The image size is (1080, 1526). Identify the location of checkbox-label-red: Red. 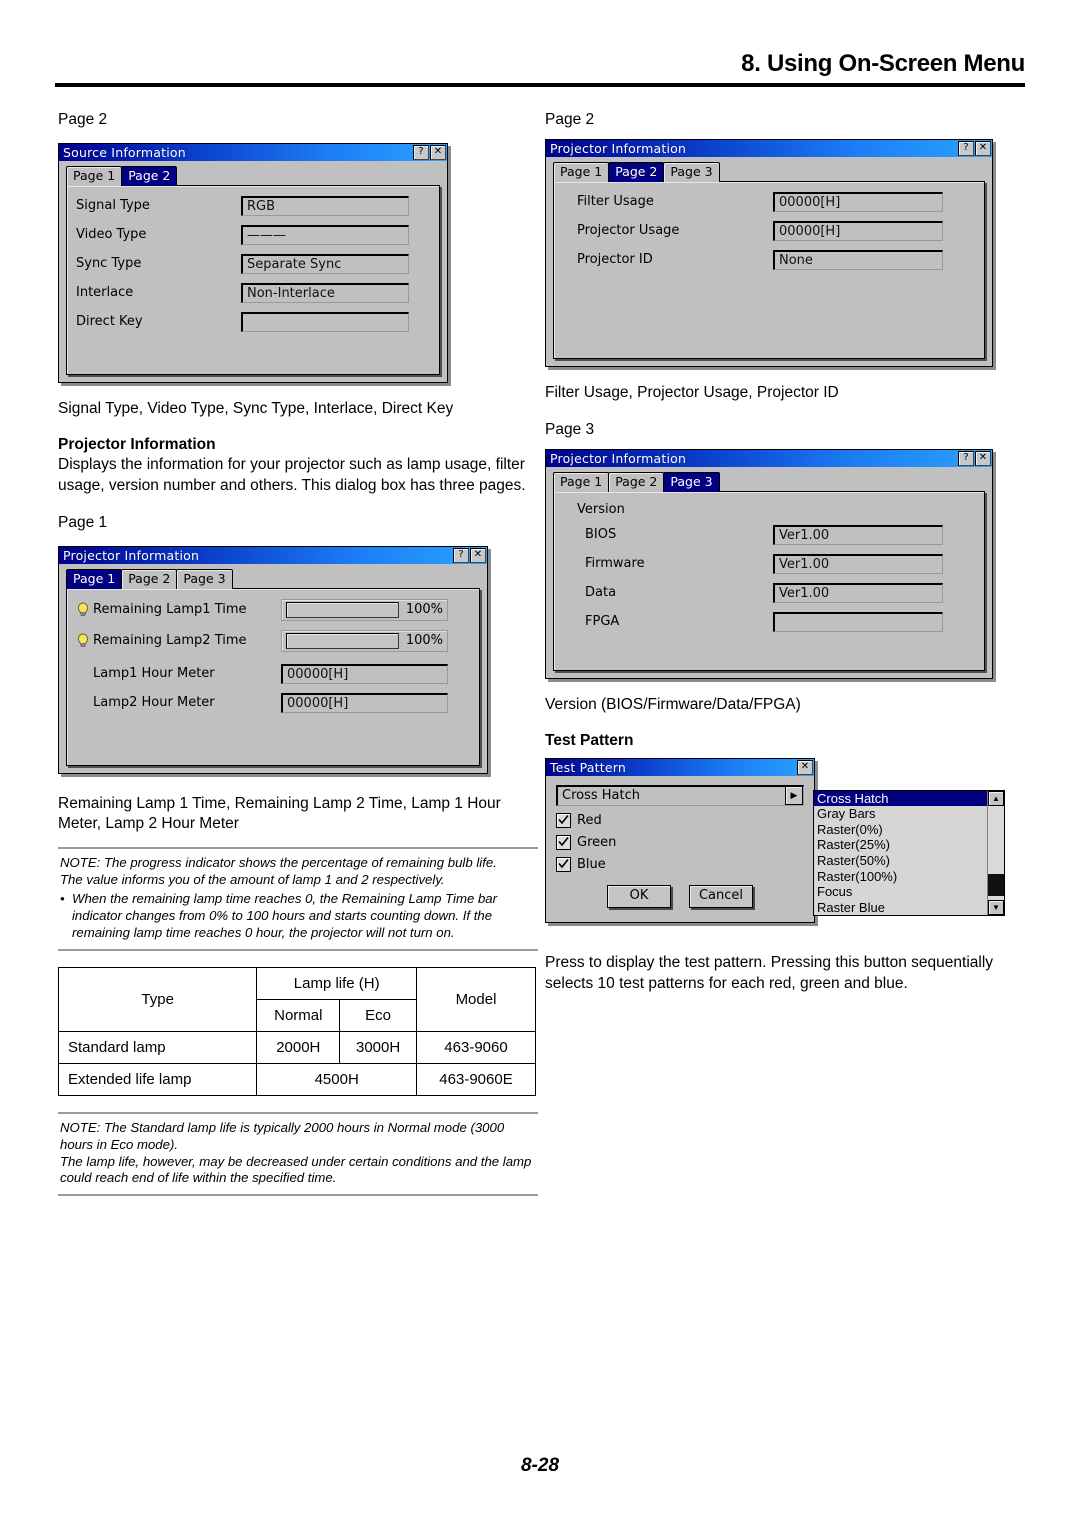
(589, 820).